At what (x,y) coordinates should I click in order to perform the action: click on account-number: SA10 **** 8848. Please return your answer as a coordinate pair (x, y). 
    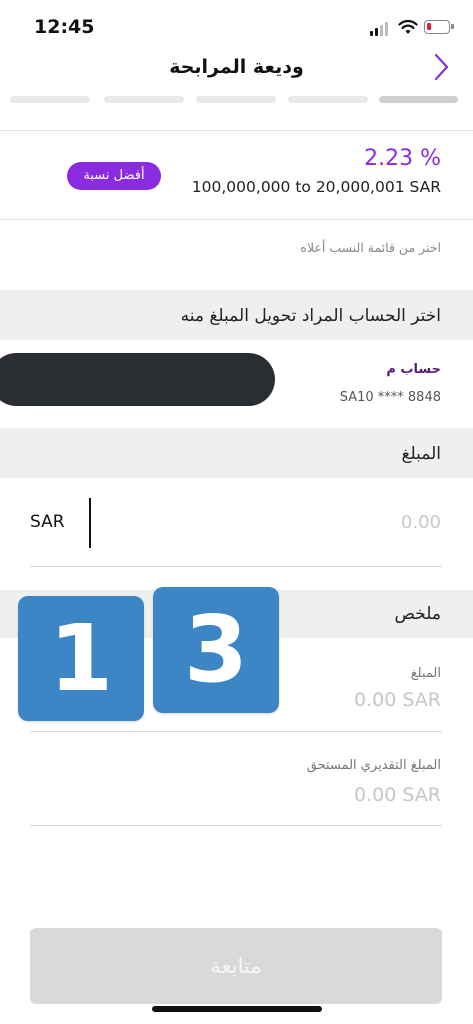
    Looking at the image, I should click on (390, 397).